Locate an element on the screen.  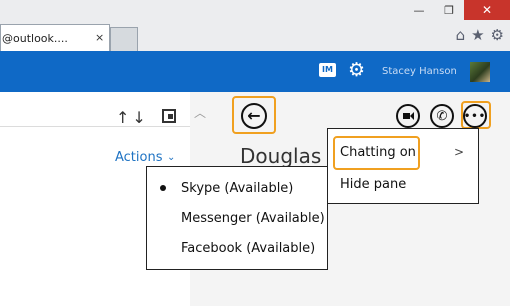
divider is located at coordinates (95, 126).